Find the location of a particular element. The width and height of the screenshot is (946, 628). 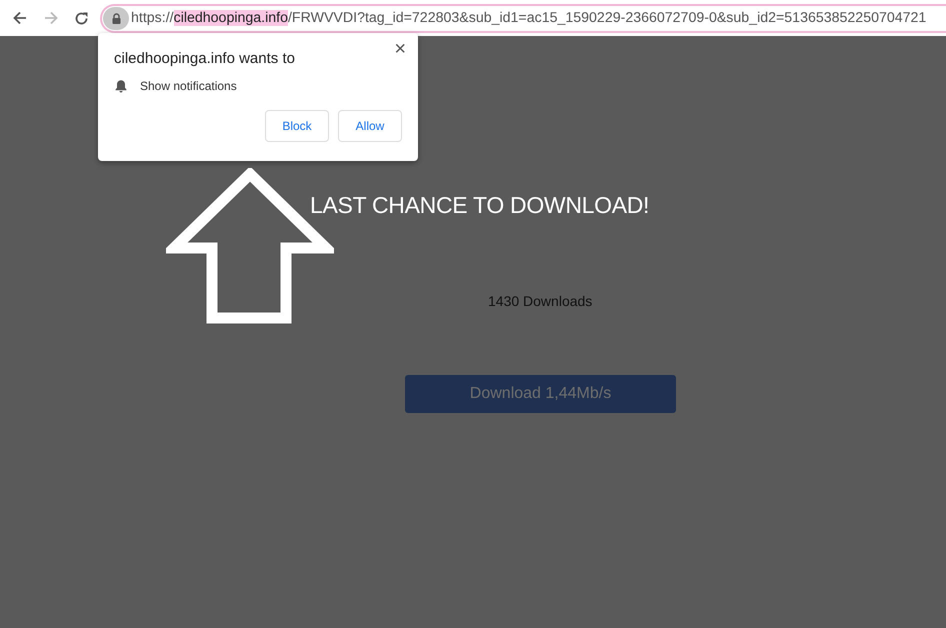

address-bar: https://ciledhoopinga.info/FRWVVDI?tag_id=722803&sub_id1=ac15_1590229-2366072709-0&sub_id2=513653852250704721 is located at coordinates (523, 18).